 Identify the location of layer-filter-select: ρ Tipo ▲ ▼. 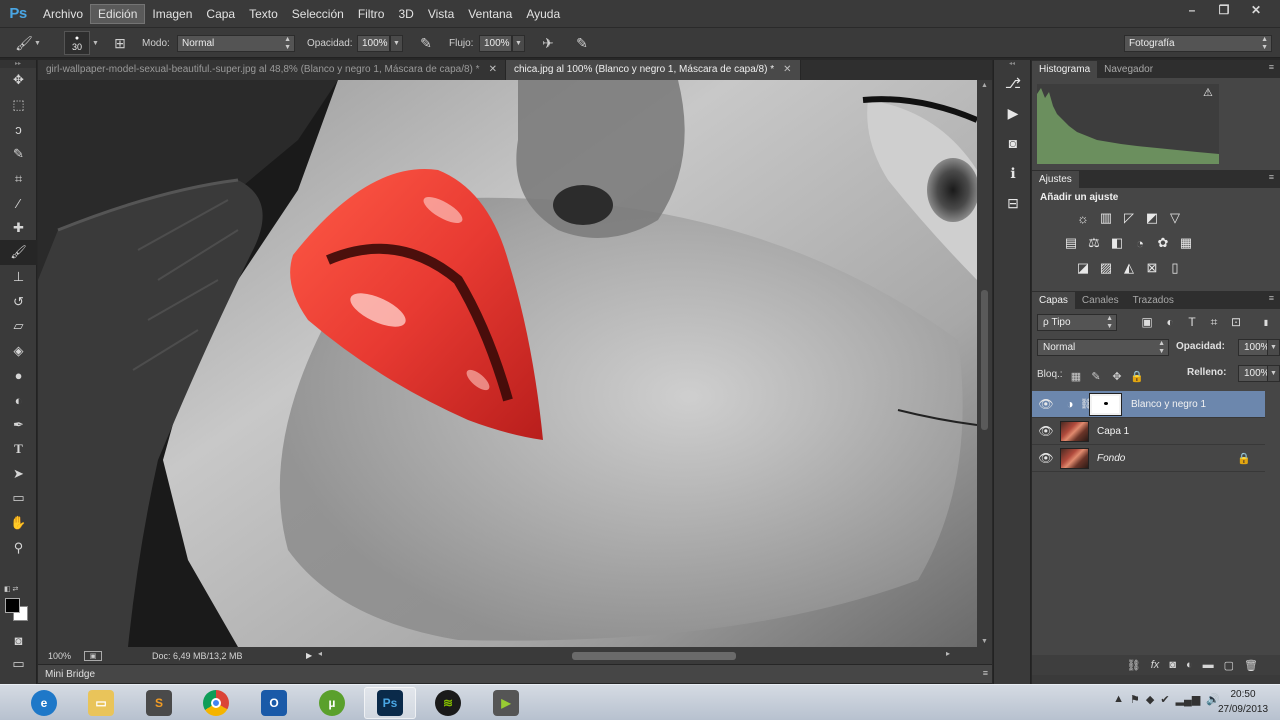
(1077, 322).